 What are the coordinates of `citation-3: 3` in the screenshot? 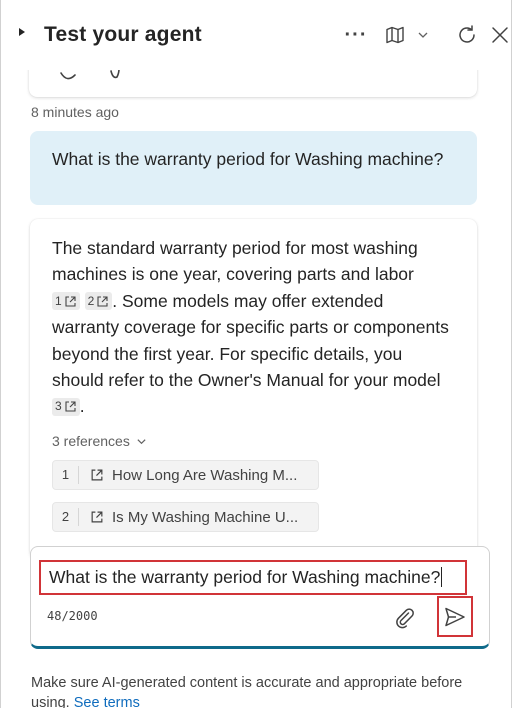 It's located at (66, 406).